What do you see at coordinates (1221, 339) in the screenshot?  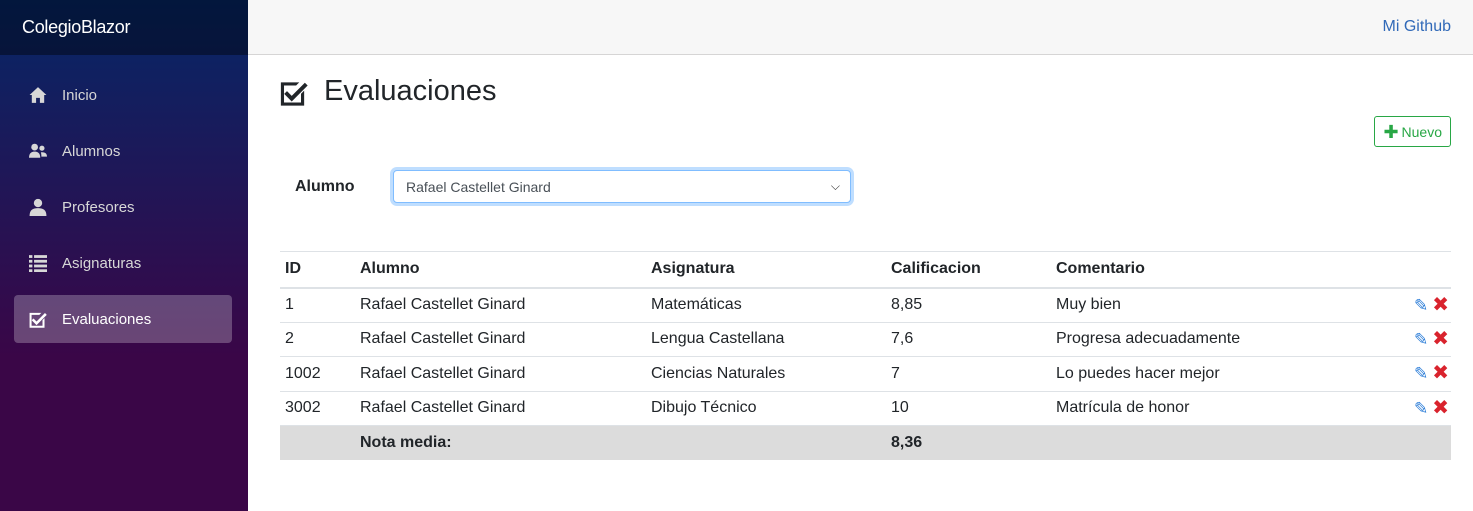 I see `cell-comentario: Progresa adecuadamente` at bounding box center [1221, 339].